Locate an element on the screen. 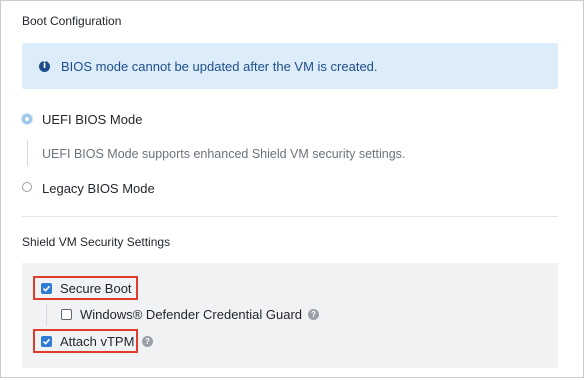 Image resolution: width=586 pixels, height=380 pixels. credential-guard-label: Windows® Defender Credential Guard is located at coordinates (191, 314).